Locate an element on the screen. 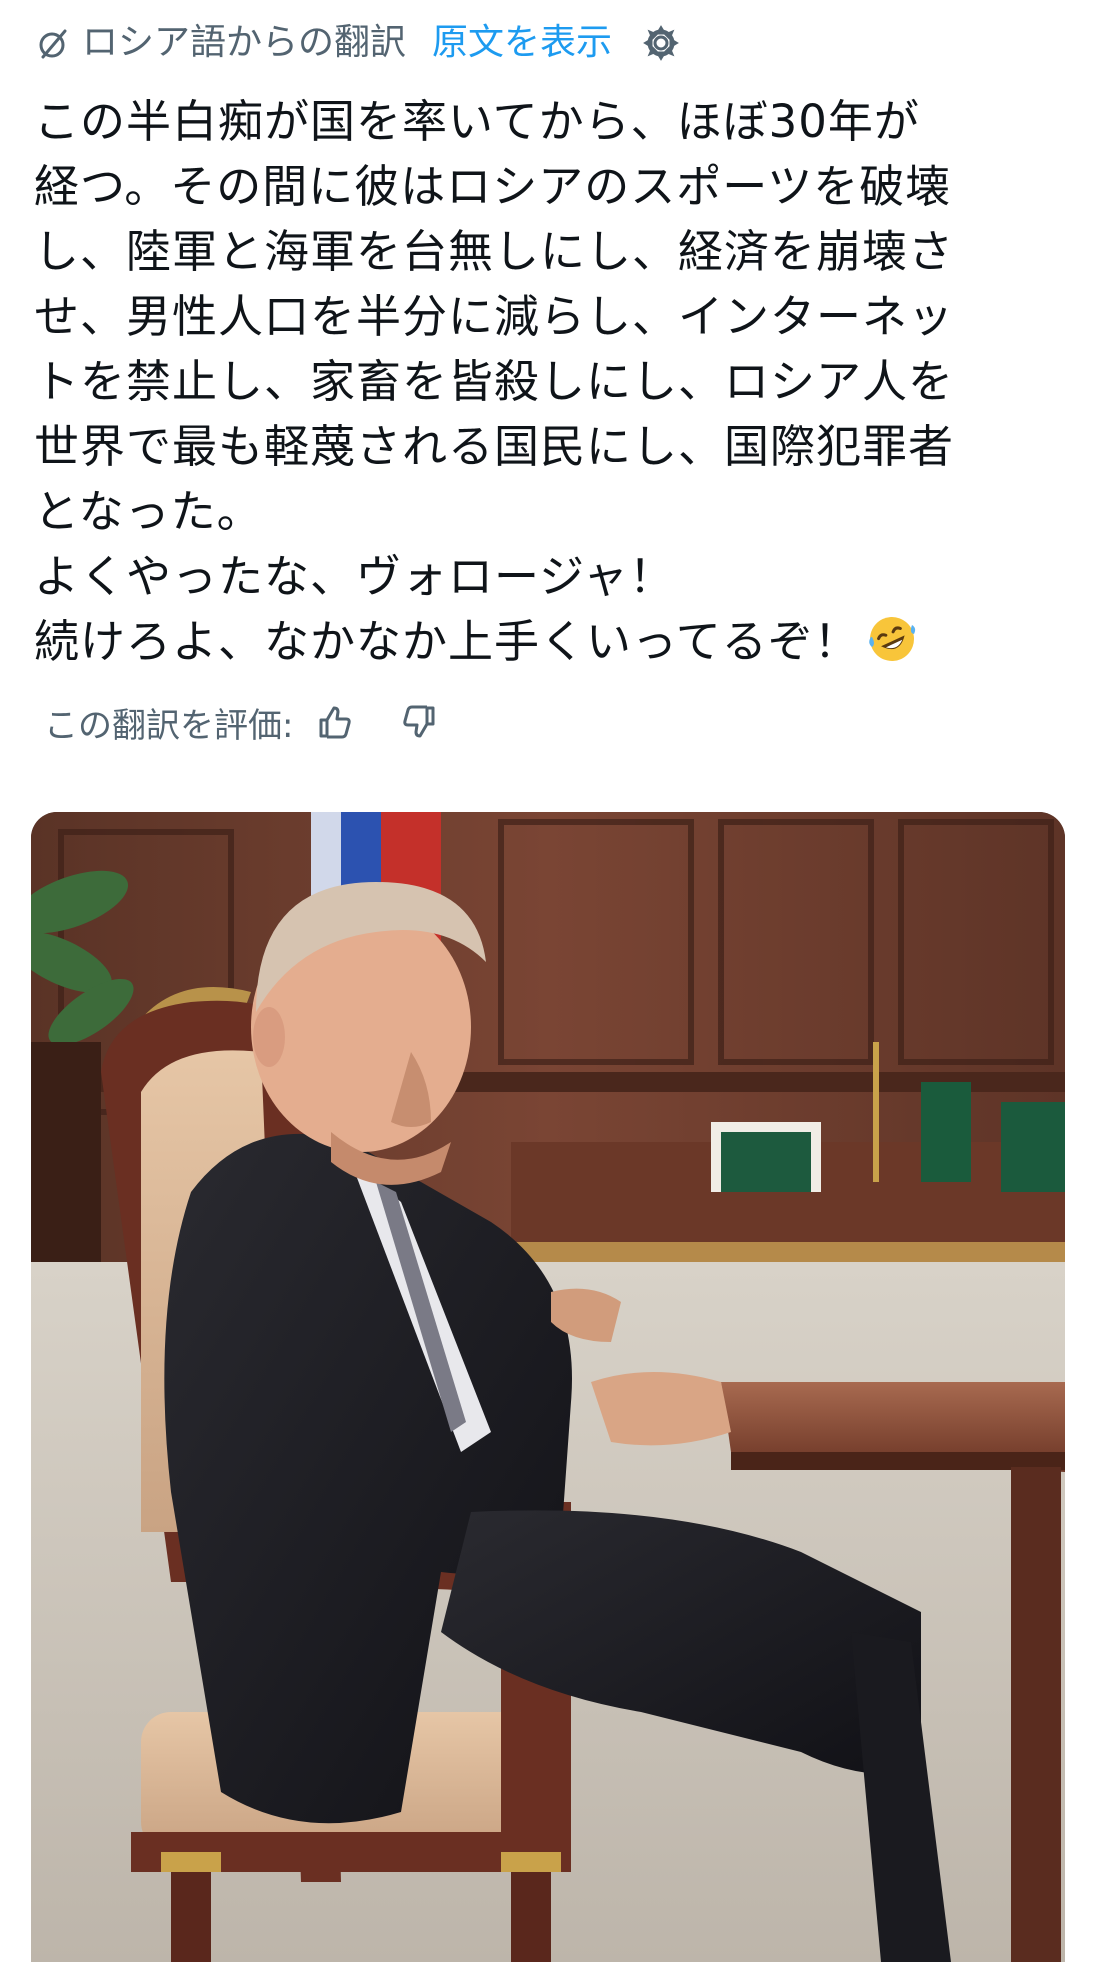  gear-icon is located at coordinates (661, 43).